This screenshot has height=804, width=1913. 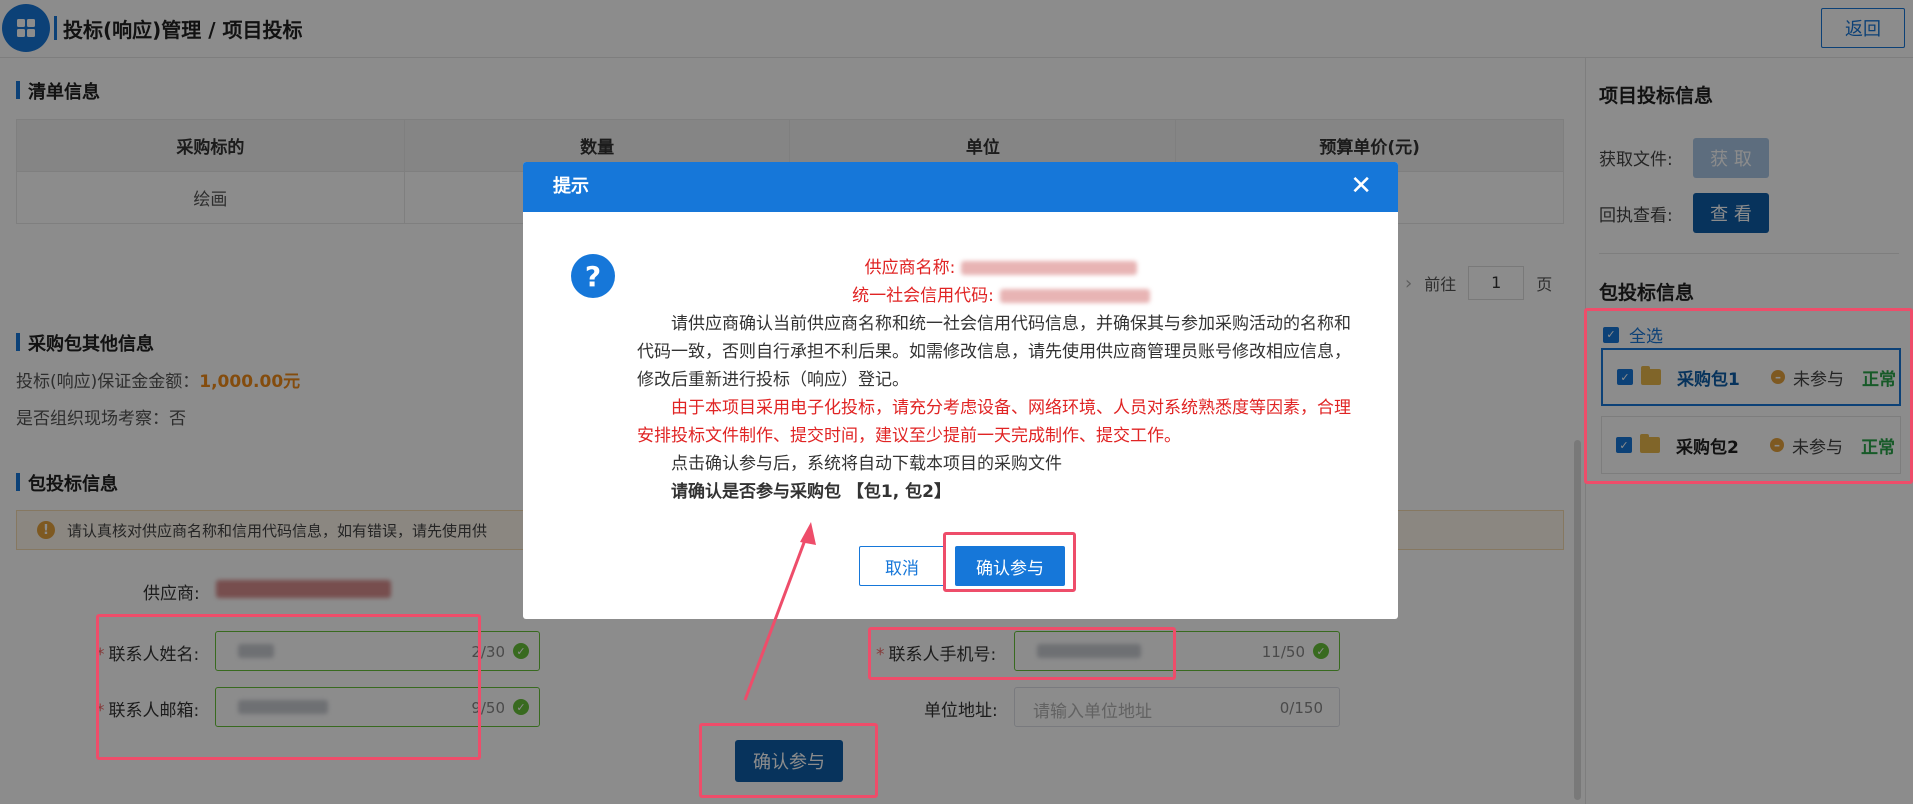 I want to click on credit-code-redacted, so click(x=1074, y=296).